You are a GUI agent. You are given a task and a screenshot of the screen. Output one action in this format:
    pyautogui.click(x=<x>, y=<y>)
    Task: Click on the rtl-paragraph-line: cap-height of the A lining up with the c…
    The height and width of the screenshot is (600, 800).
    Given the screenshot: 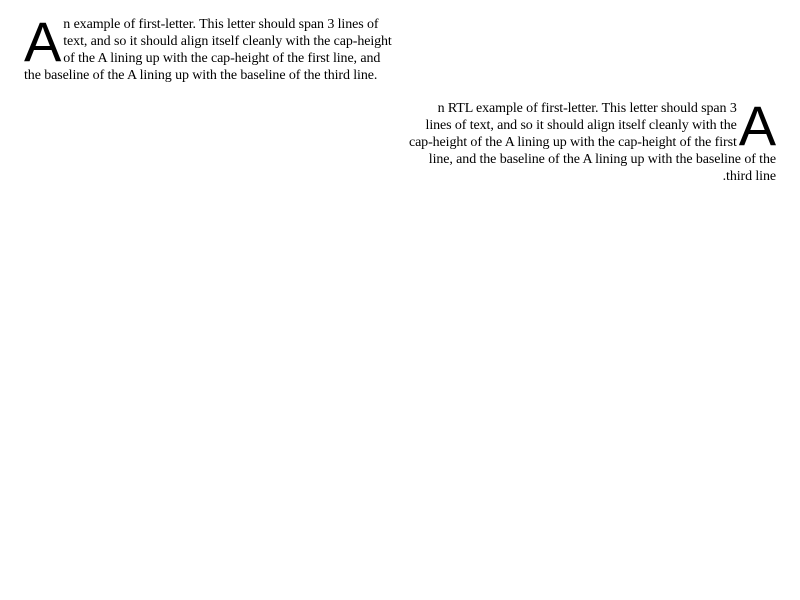 What is the action you would take?
    pyautogui.click(x=572, y=142)
    